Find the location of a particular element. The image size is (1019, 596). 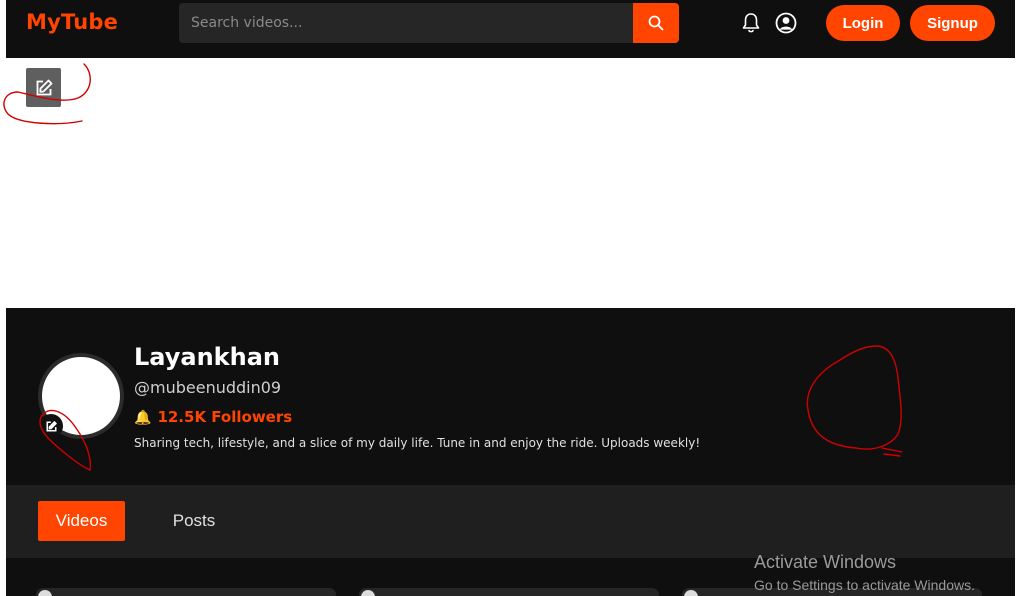

cover-edit-button is located at coordinates (43, 87).